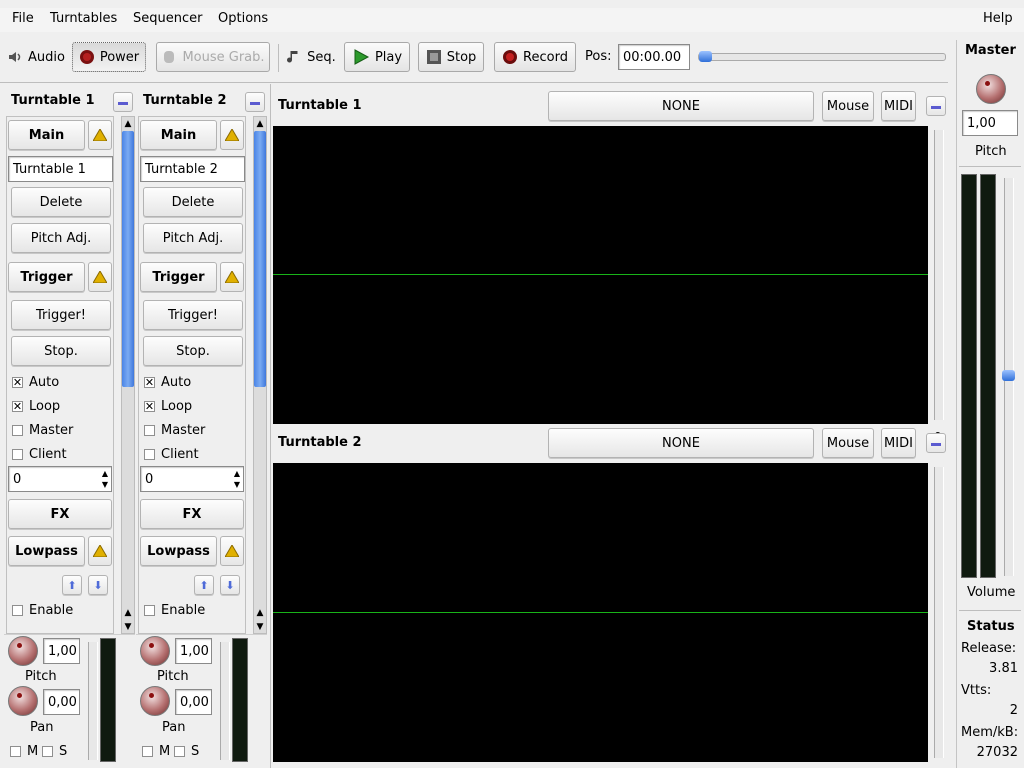 This screenshot has height=768, width=1024. What do you see at coordinates (61, 351) in the screenshot?
I see `stop-trigger-button: Stop.` at bounding box center [61, 351].